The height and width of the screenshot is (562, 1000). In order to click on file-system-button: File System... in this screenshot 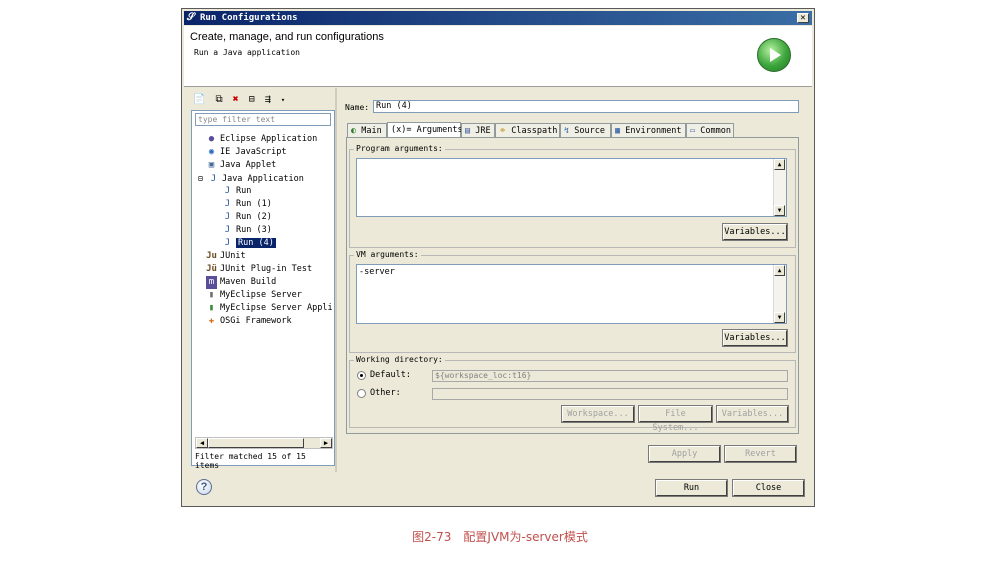, I will do `click(675, 419)`.